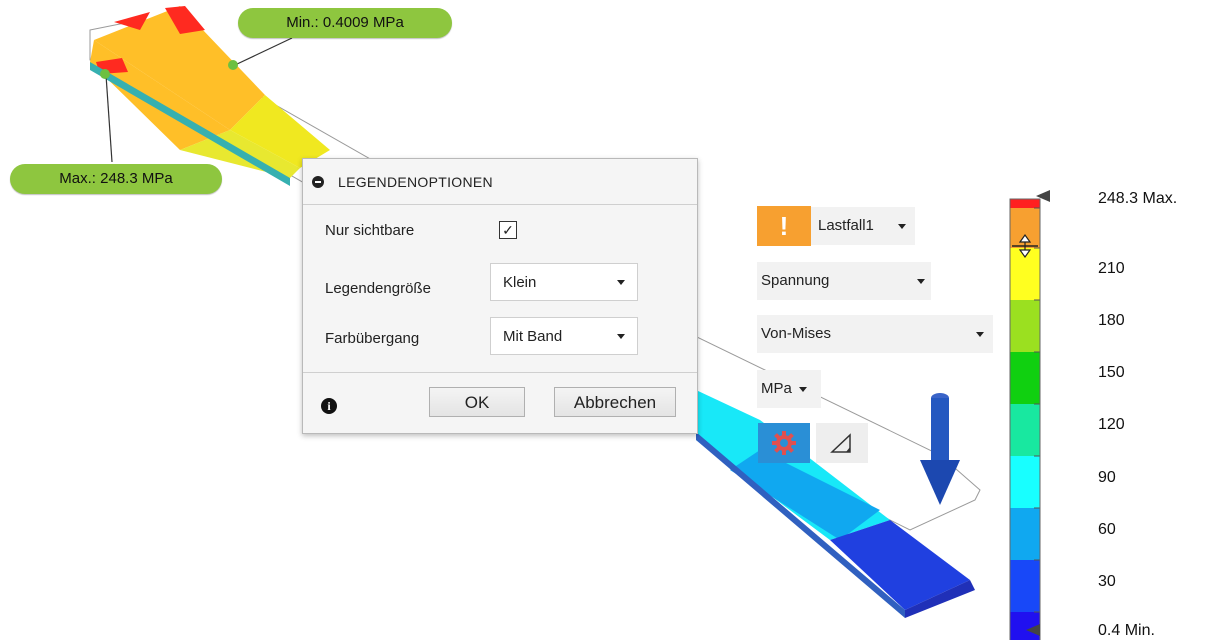 This screenshot has height=643, width=1218. What do you see at coordinates (796, 333) in the screenshot?
I see `criterion-value: Von-Mises` at bounding box center [796, 333].